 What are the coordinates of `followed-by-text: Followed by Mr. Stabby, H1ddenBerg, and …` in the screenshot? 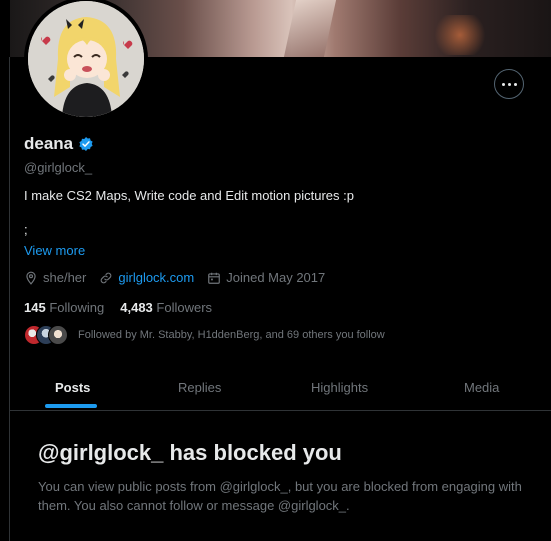 It's located at (231, 335).